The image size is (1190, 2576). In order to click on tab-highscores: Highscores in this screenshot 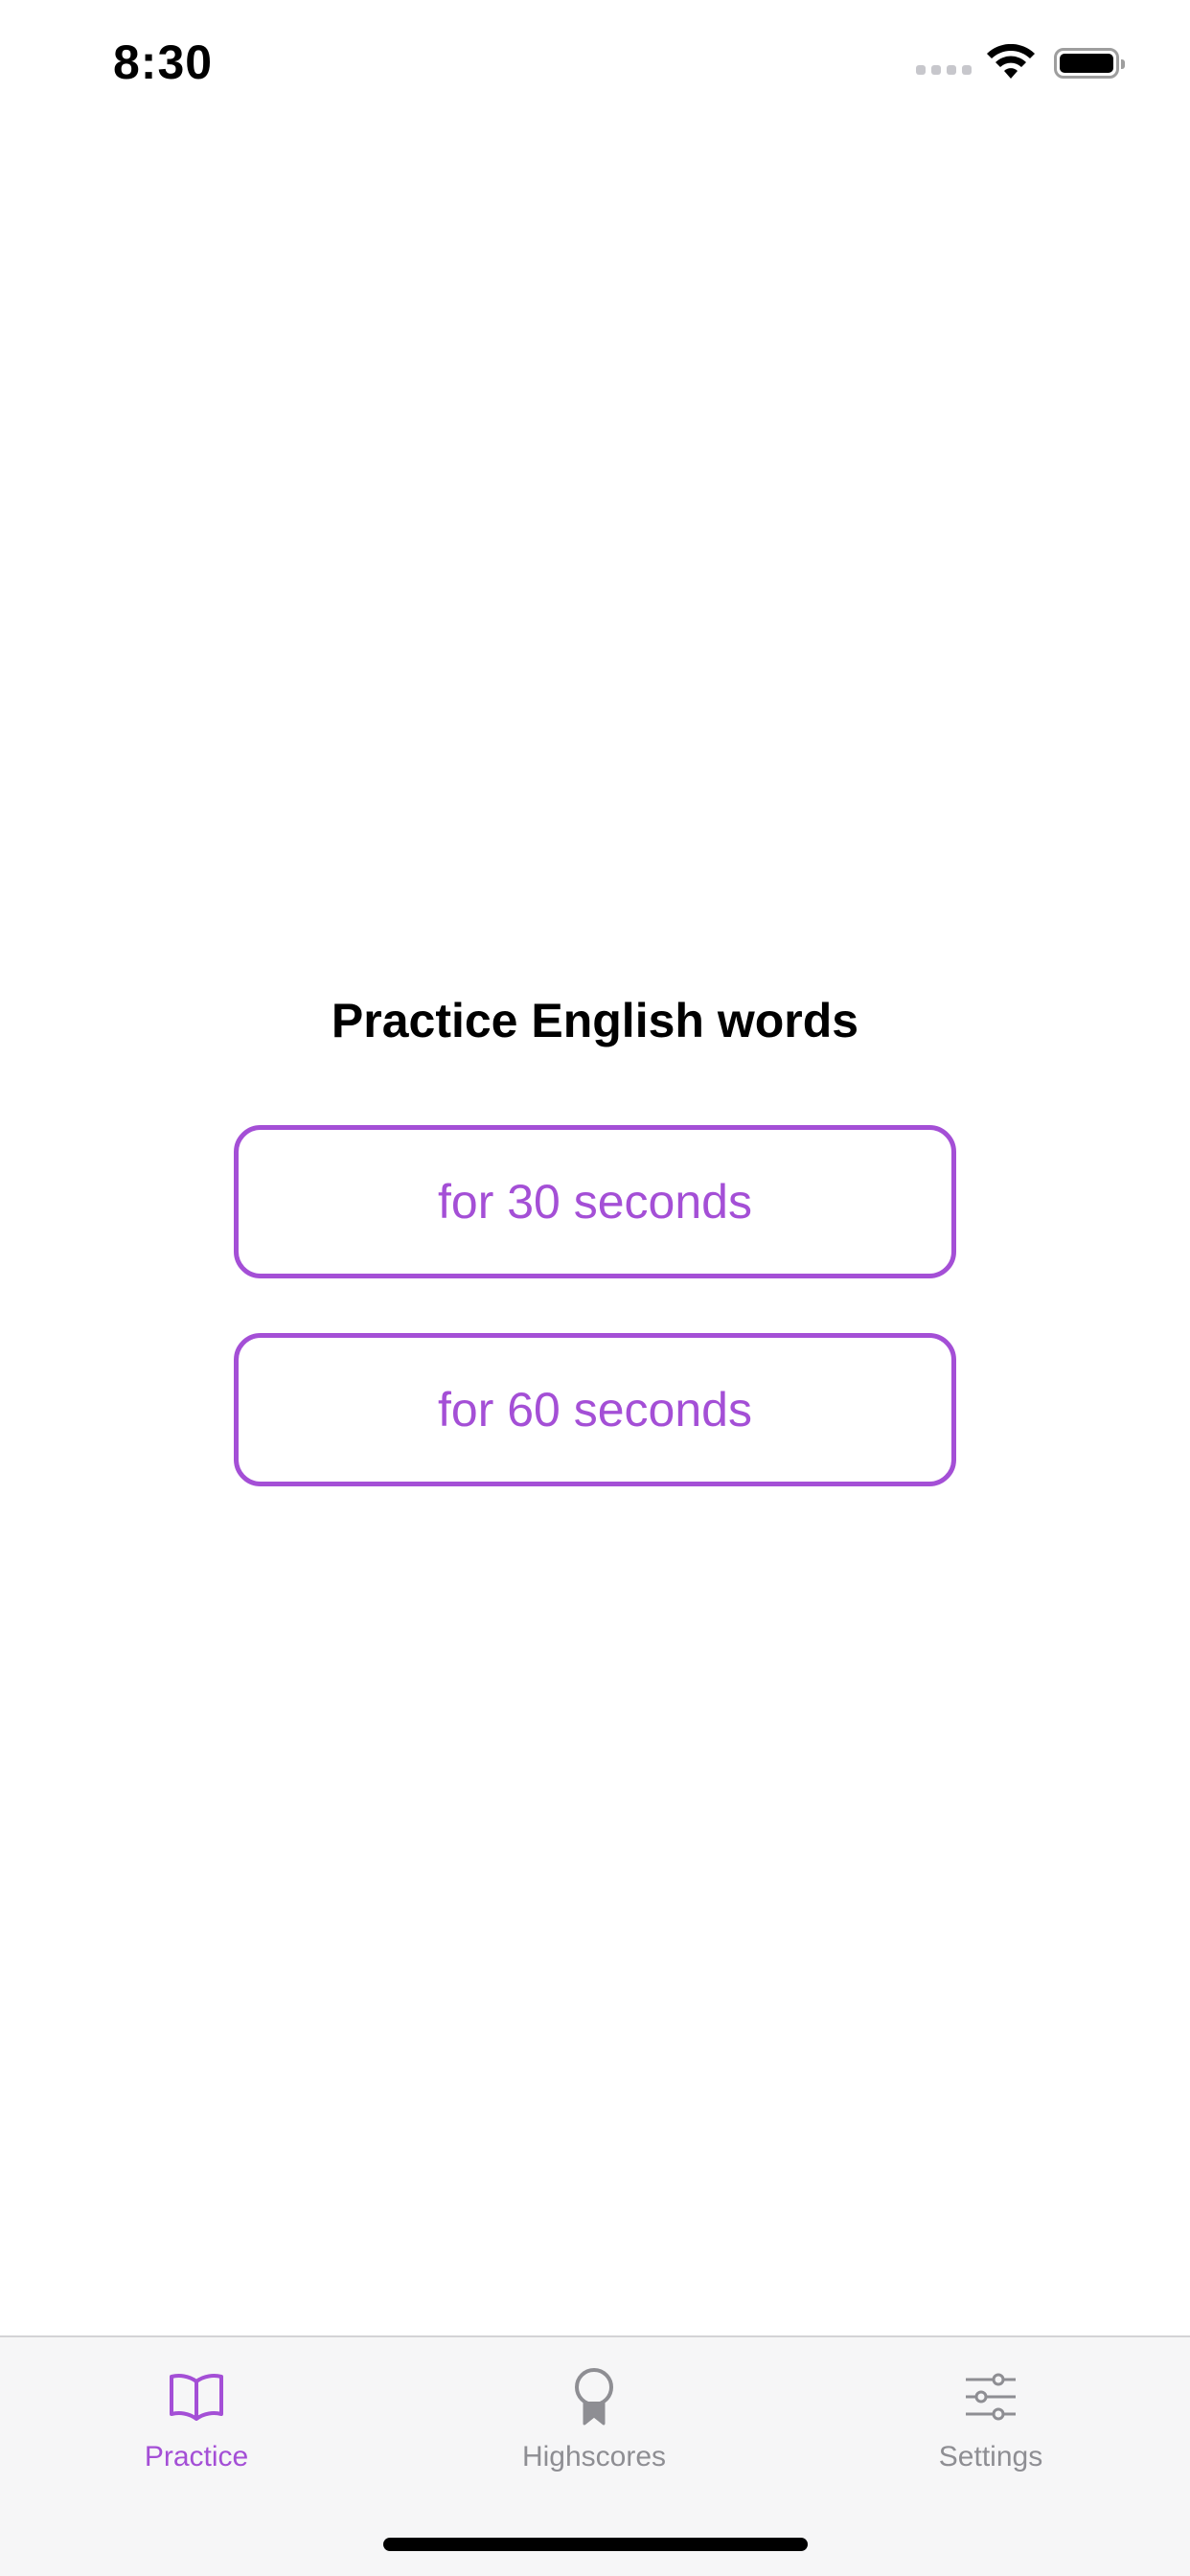, I will do `click(594, 2423)`.